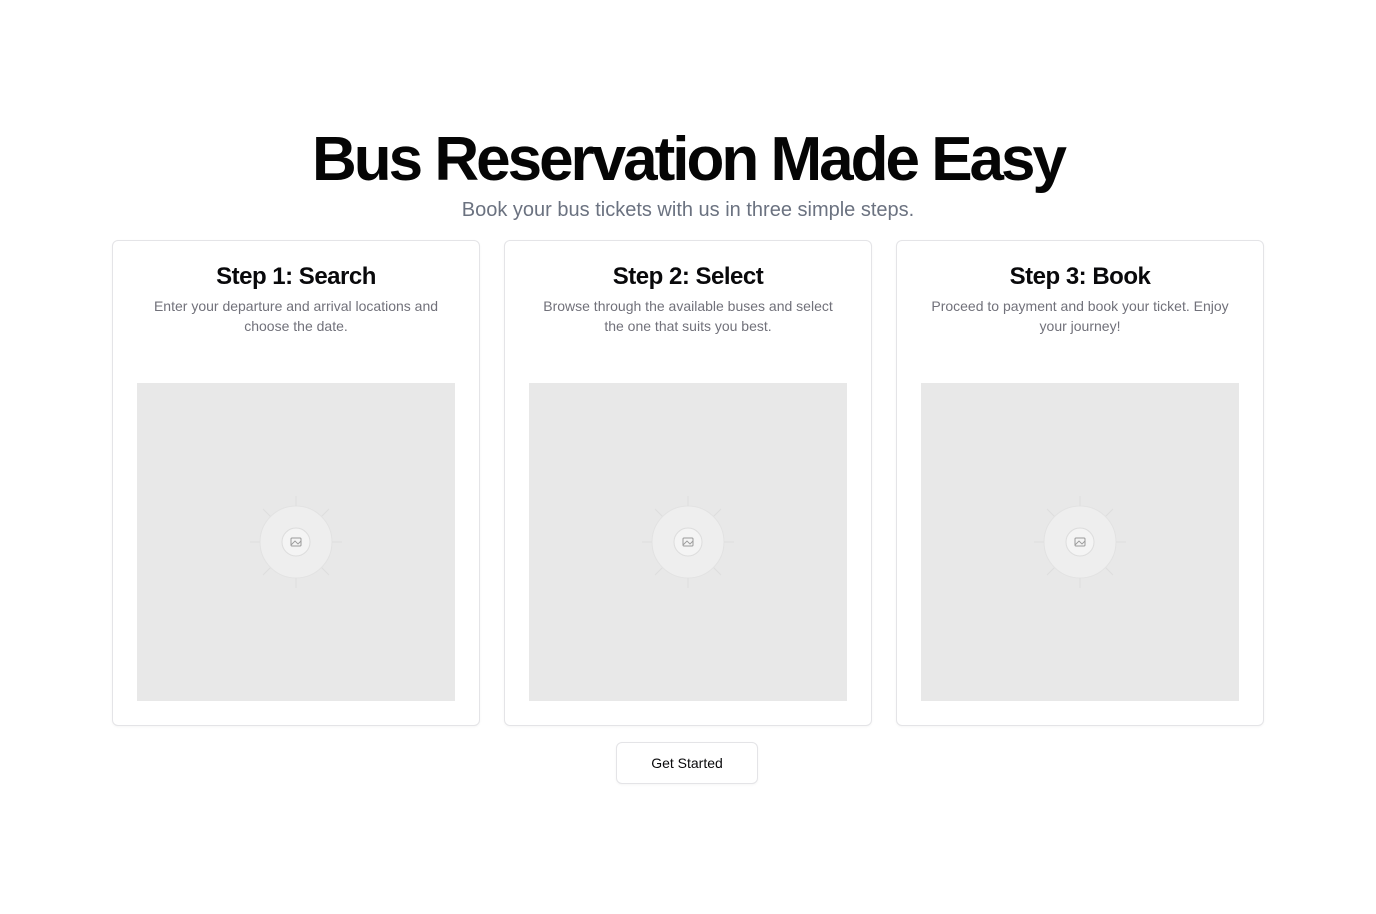  Describe the element at coordinates (296, 276) in the screenshot. I see `step-title: Step 1: Search` at that location.